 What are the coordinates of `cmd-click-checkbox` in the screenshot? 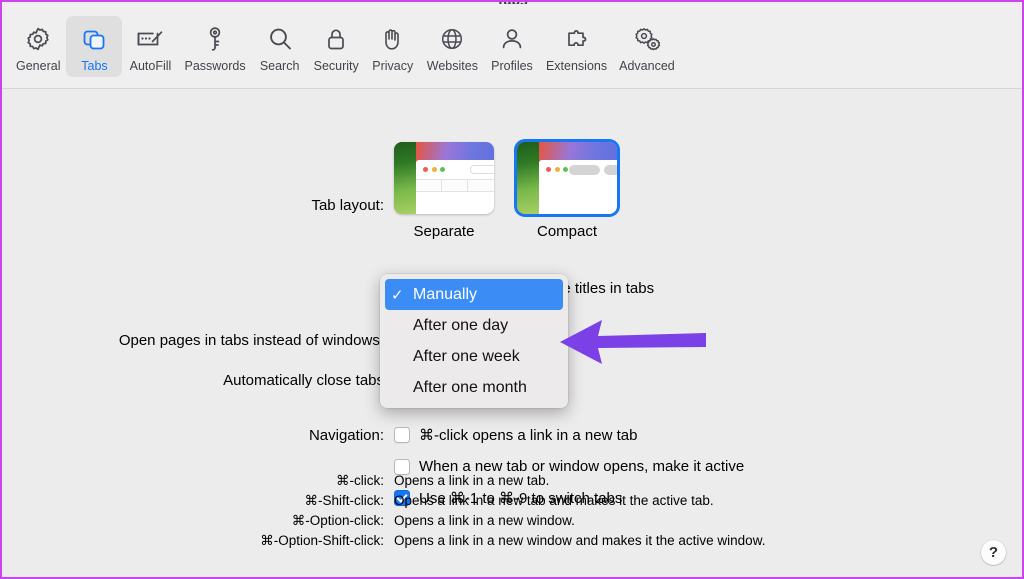 It's located at (402, 435).